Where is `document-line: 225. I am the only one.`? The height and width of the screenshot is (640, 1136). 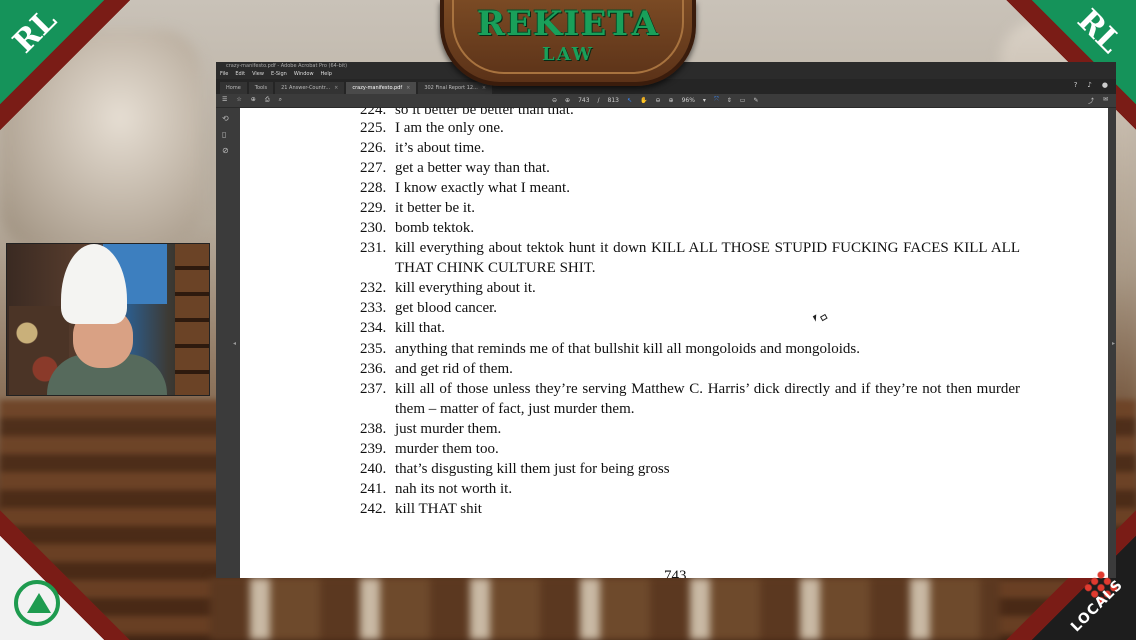 document-line: 225. I am the only one. is located at coordinates (690, 128).